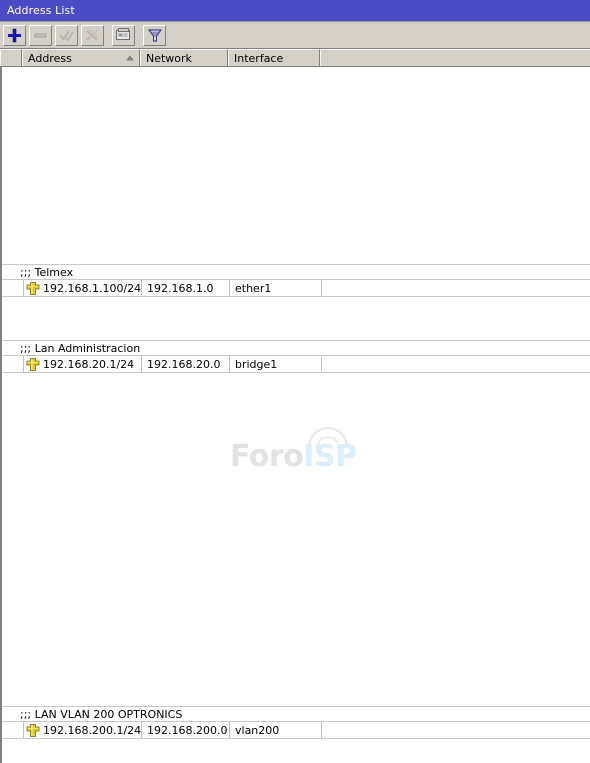  Describe the element at coordinates (41, 10) in the screenshot. I see `window-title: Address List` at that location.